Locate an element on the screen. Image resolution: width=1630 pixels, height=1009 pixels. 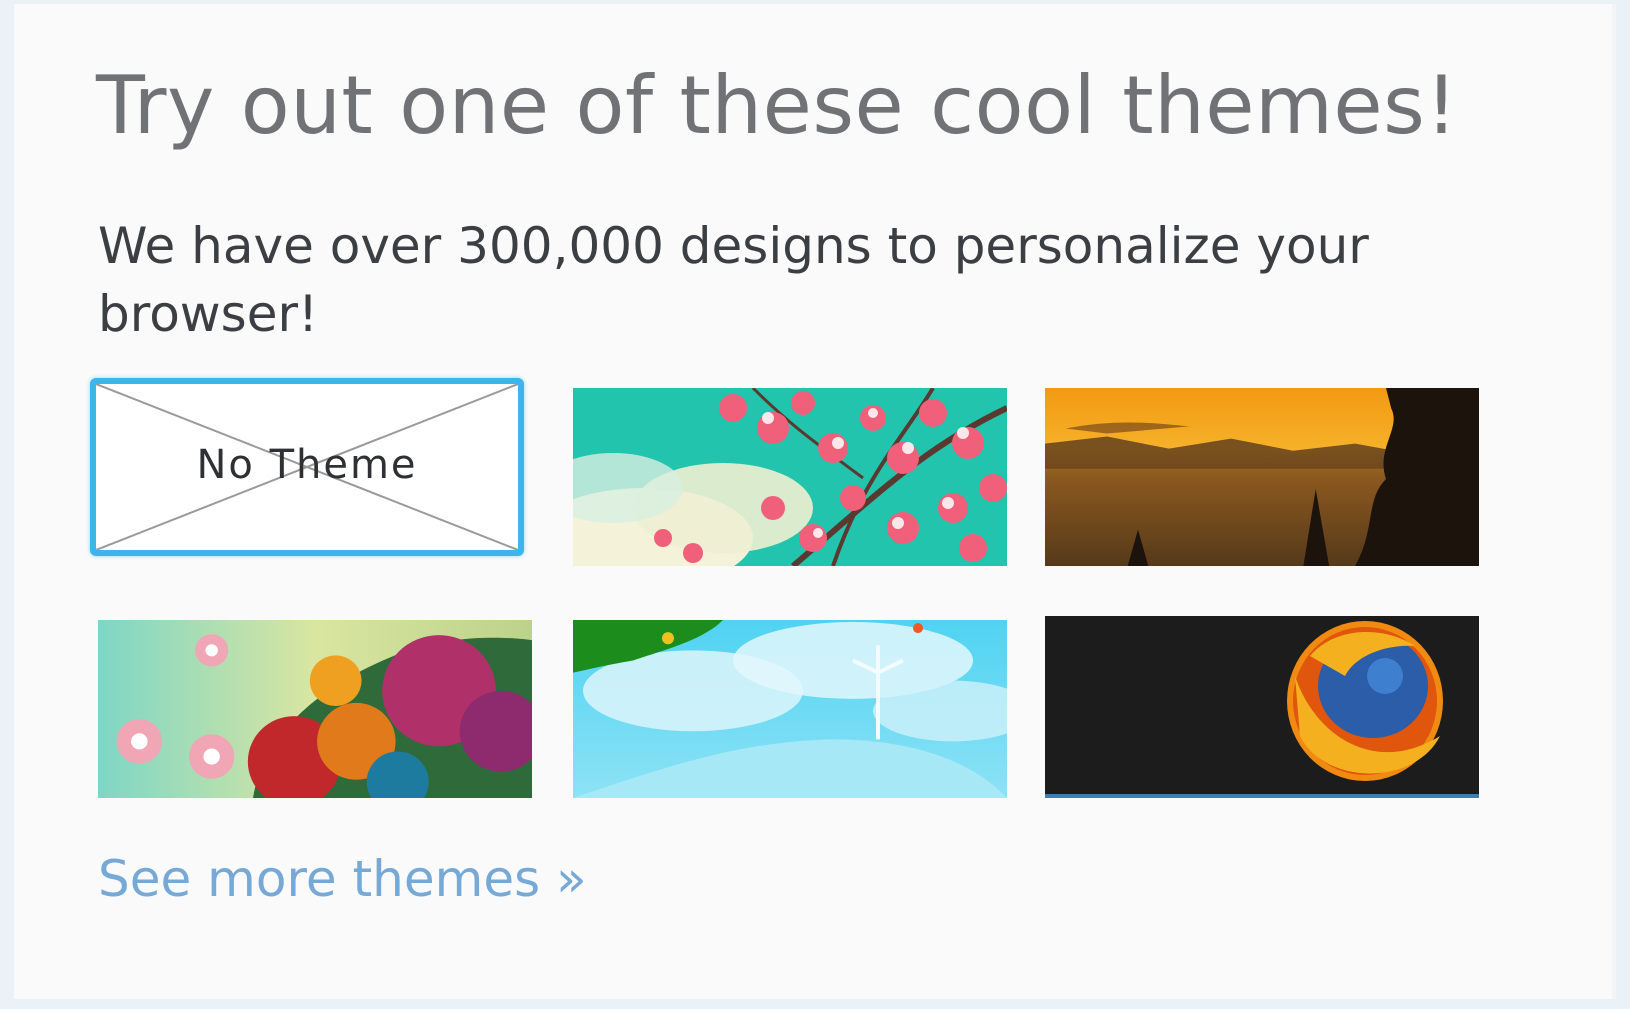
no-theme-label: No Theme is located at coordinates (307, 465).